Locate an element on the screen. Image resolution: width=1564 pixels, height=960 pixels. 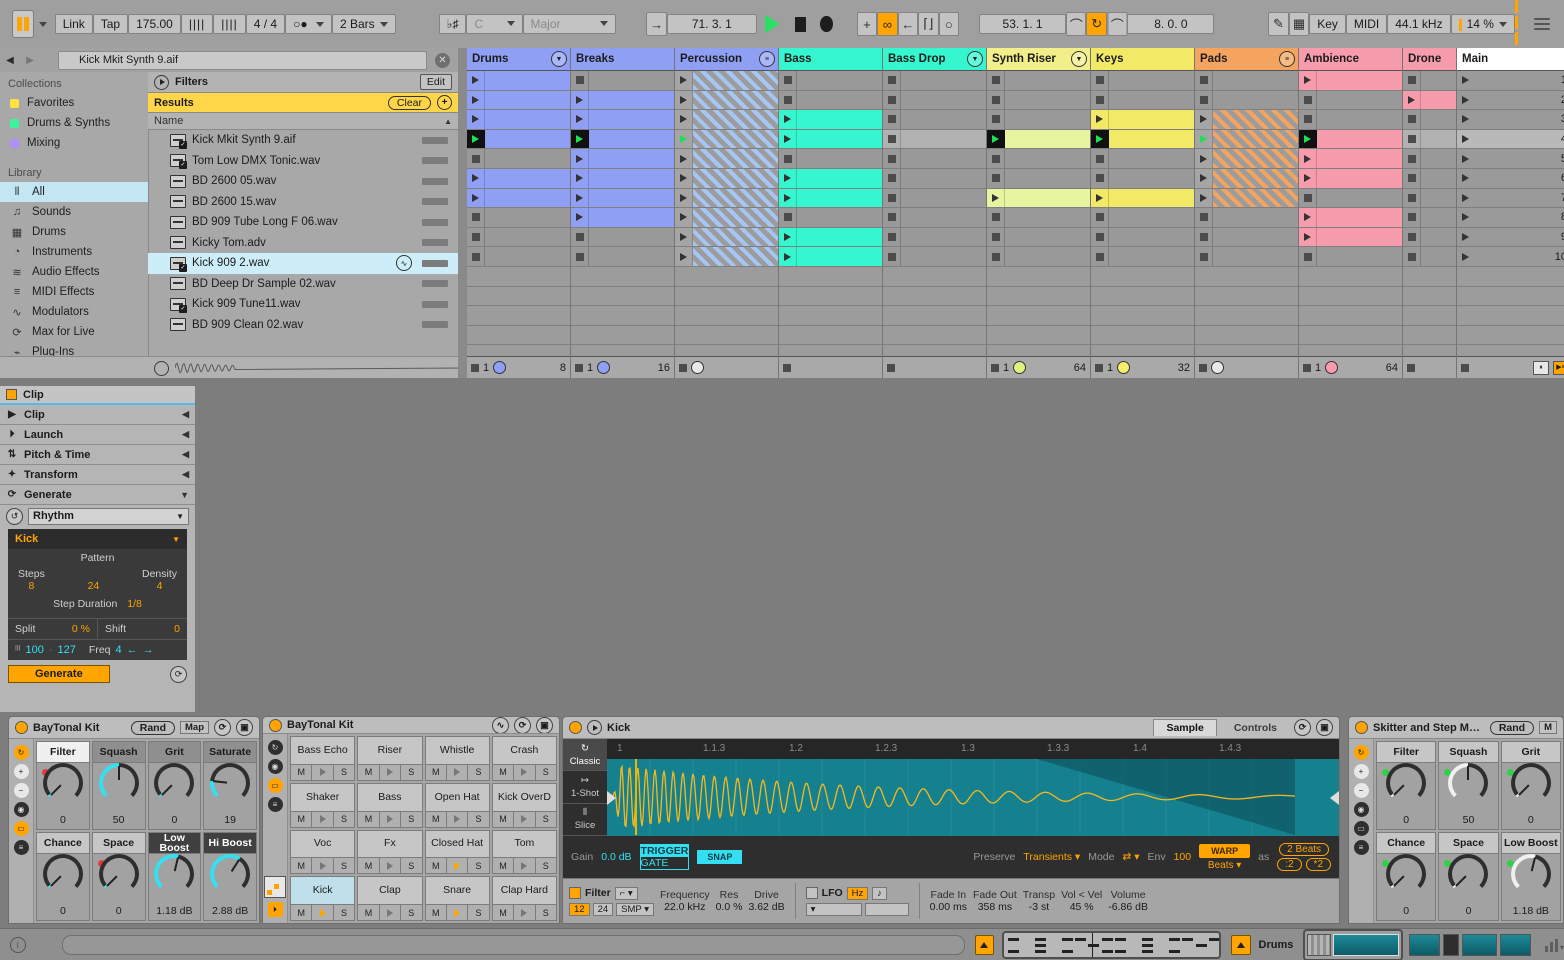
file-row: Kick 909 2.wav ∿ is located at coordinates (303, 263).